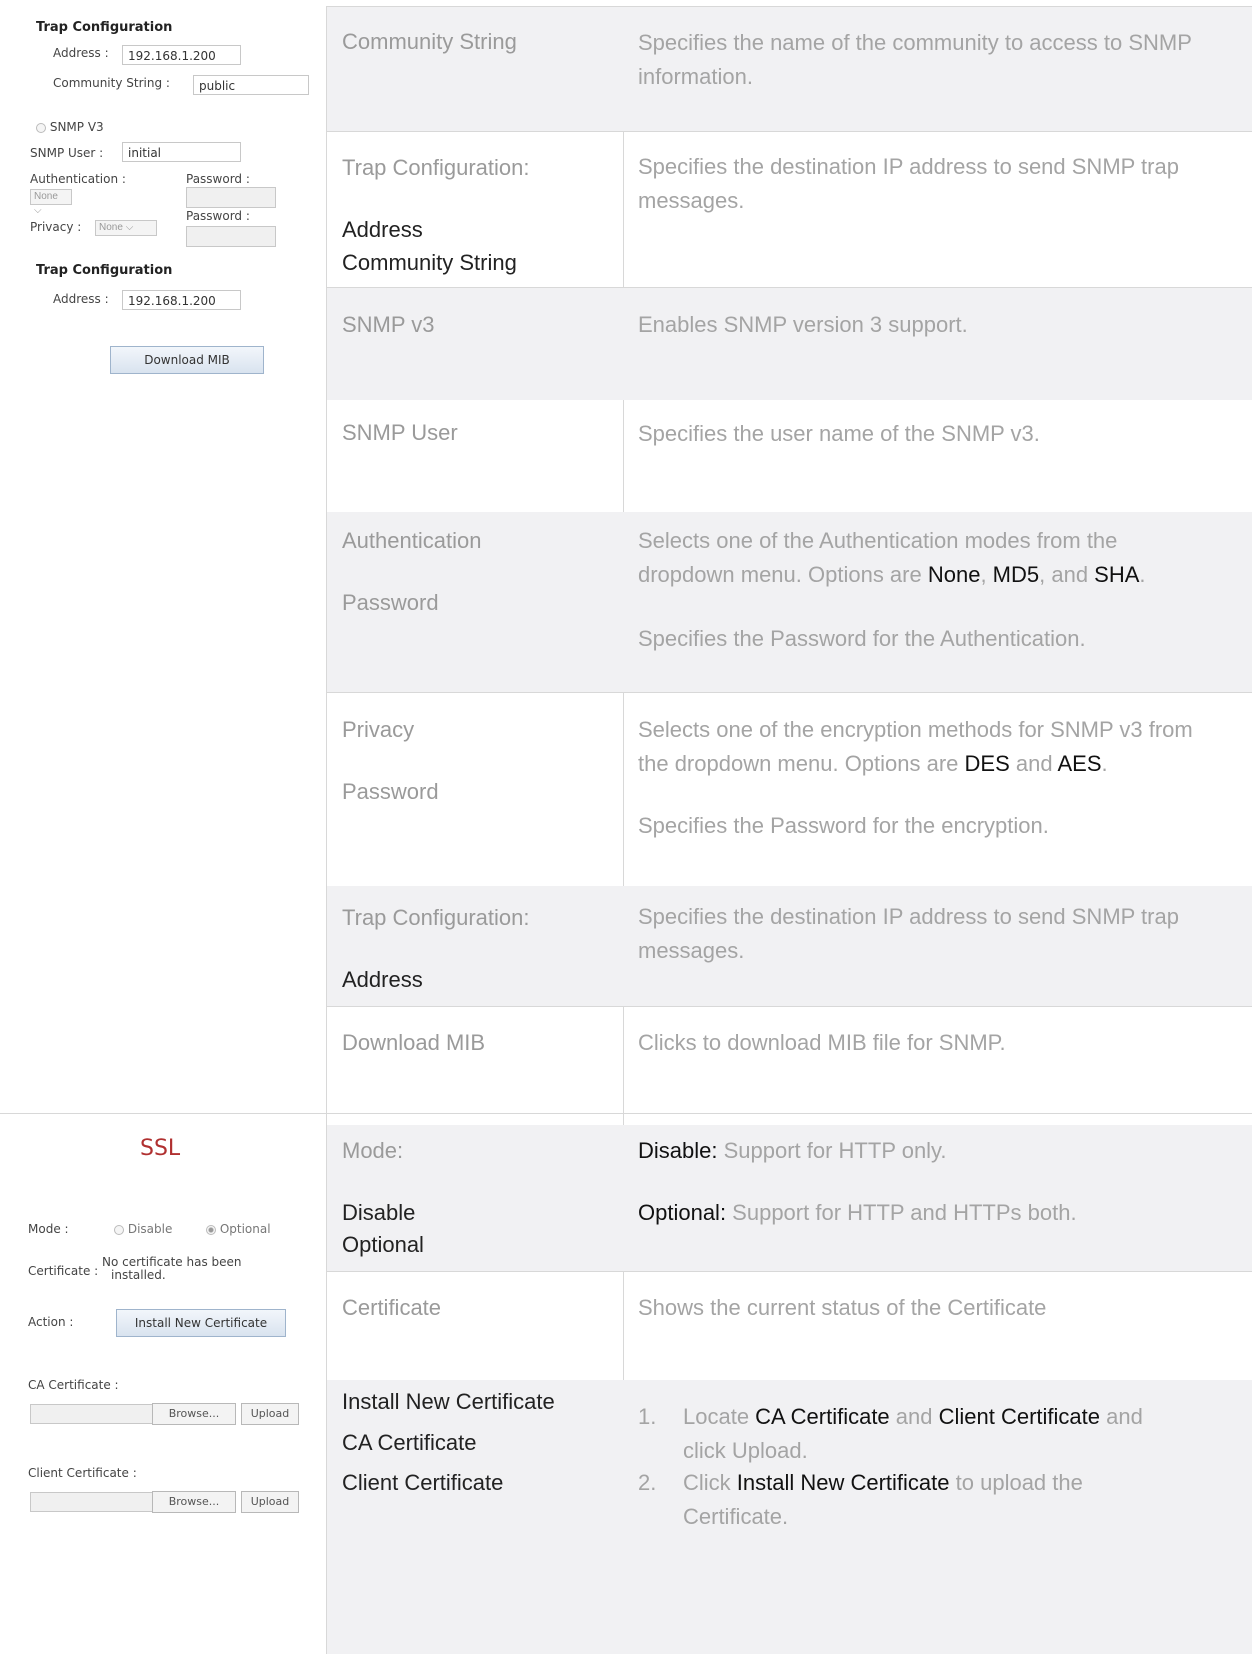  Describe the element at coordinates (82, 1473) in the screenshot. I see `client-certificate-label: Client Certificate :` at that location.